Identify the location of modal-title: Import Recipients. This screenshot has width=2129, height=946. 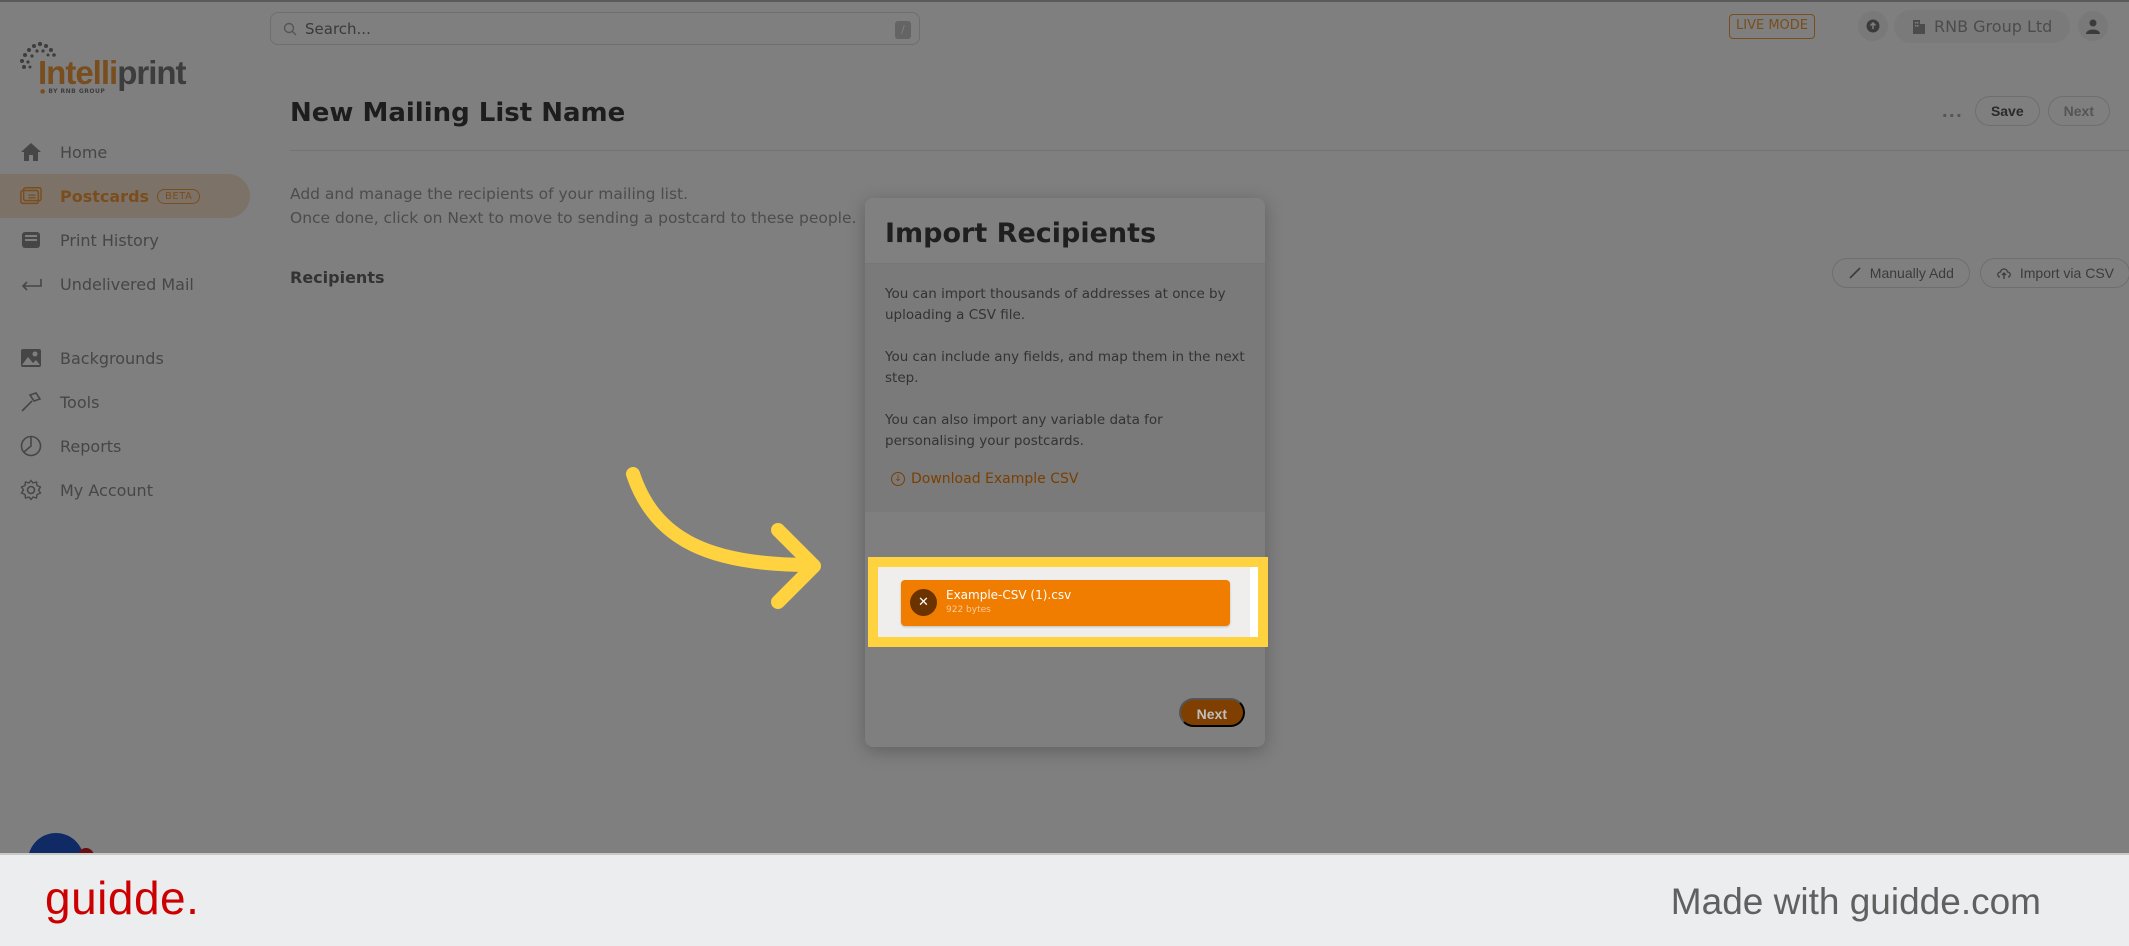
(1021, 233).